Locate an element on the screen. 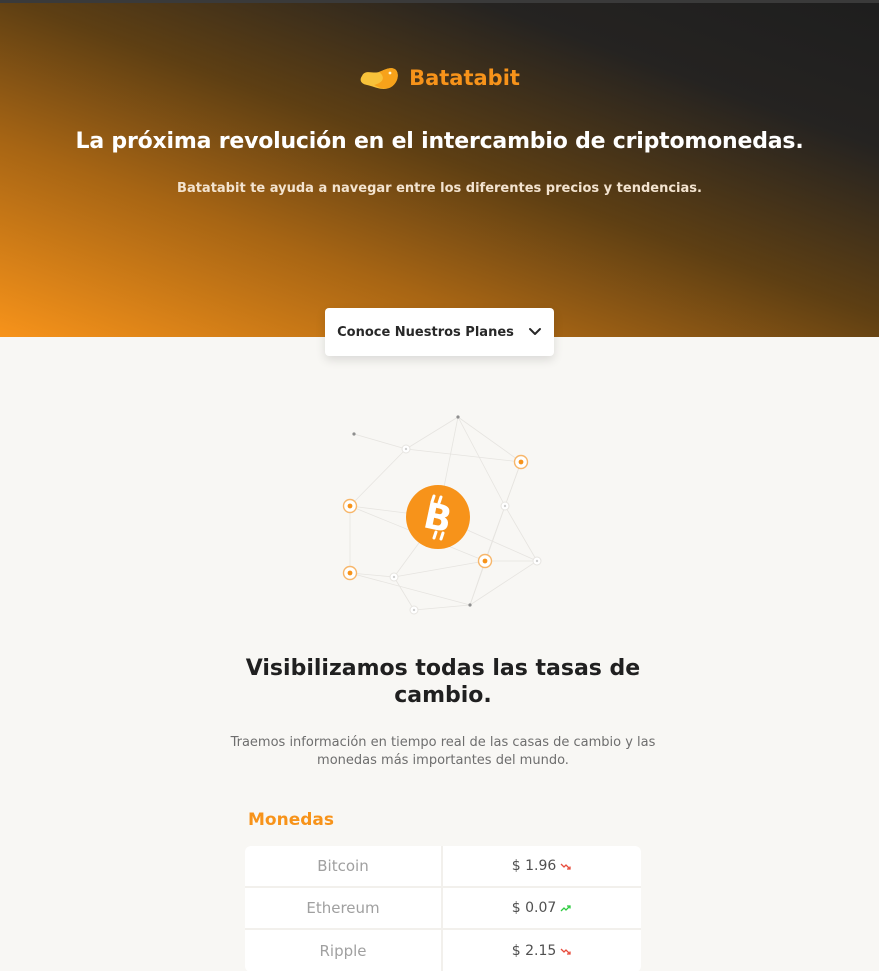 The height and width of the screenshot is (971, 879). brand-name: Batatabit is located at coordinates (464, 78).